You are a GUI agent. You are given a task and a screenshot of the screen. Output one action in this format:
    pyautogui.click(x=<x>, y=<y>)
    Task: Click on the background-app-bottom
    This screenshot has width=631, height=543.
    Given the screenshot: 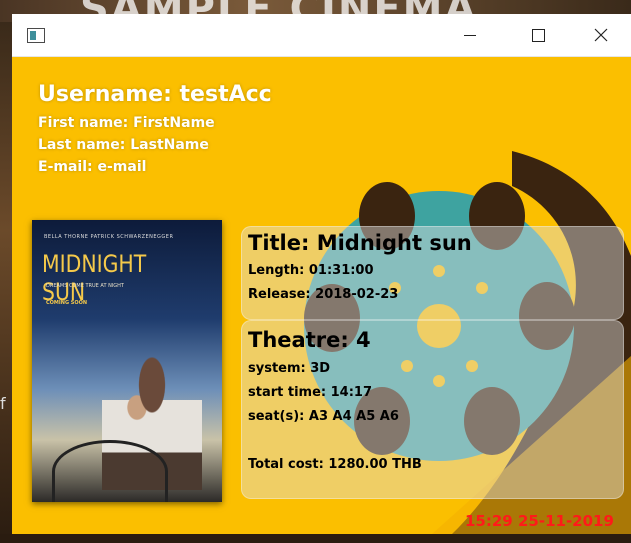 What is the action you would take?
    pyautogui.click(x=315, y=538)
    